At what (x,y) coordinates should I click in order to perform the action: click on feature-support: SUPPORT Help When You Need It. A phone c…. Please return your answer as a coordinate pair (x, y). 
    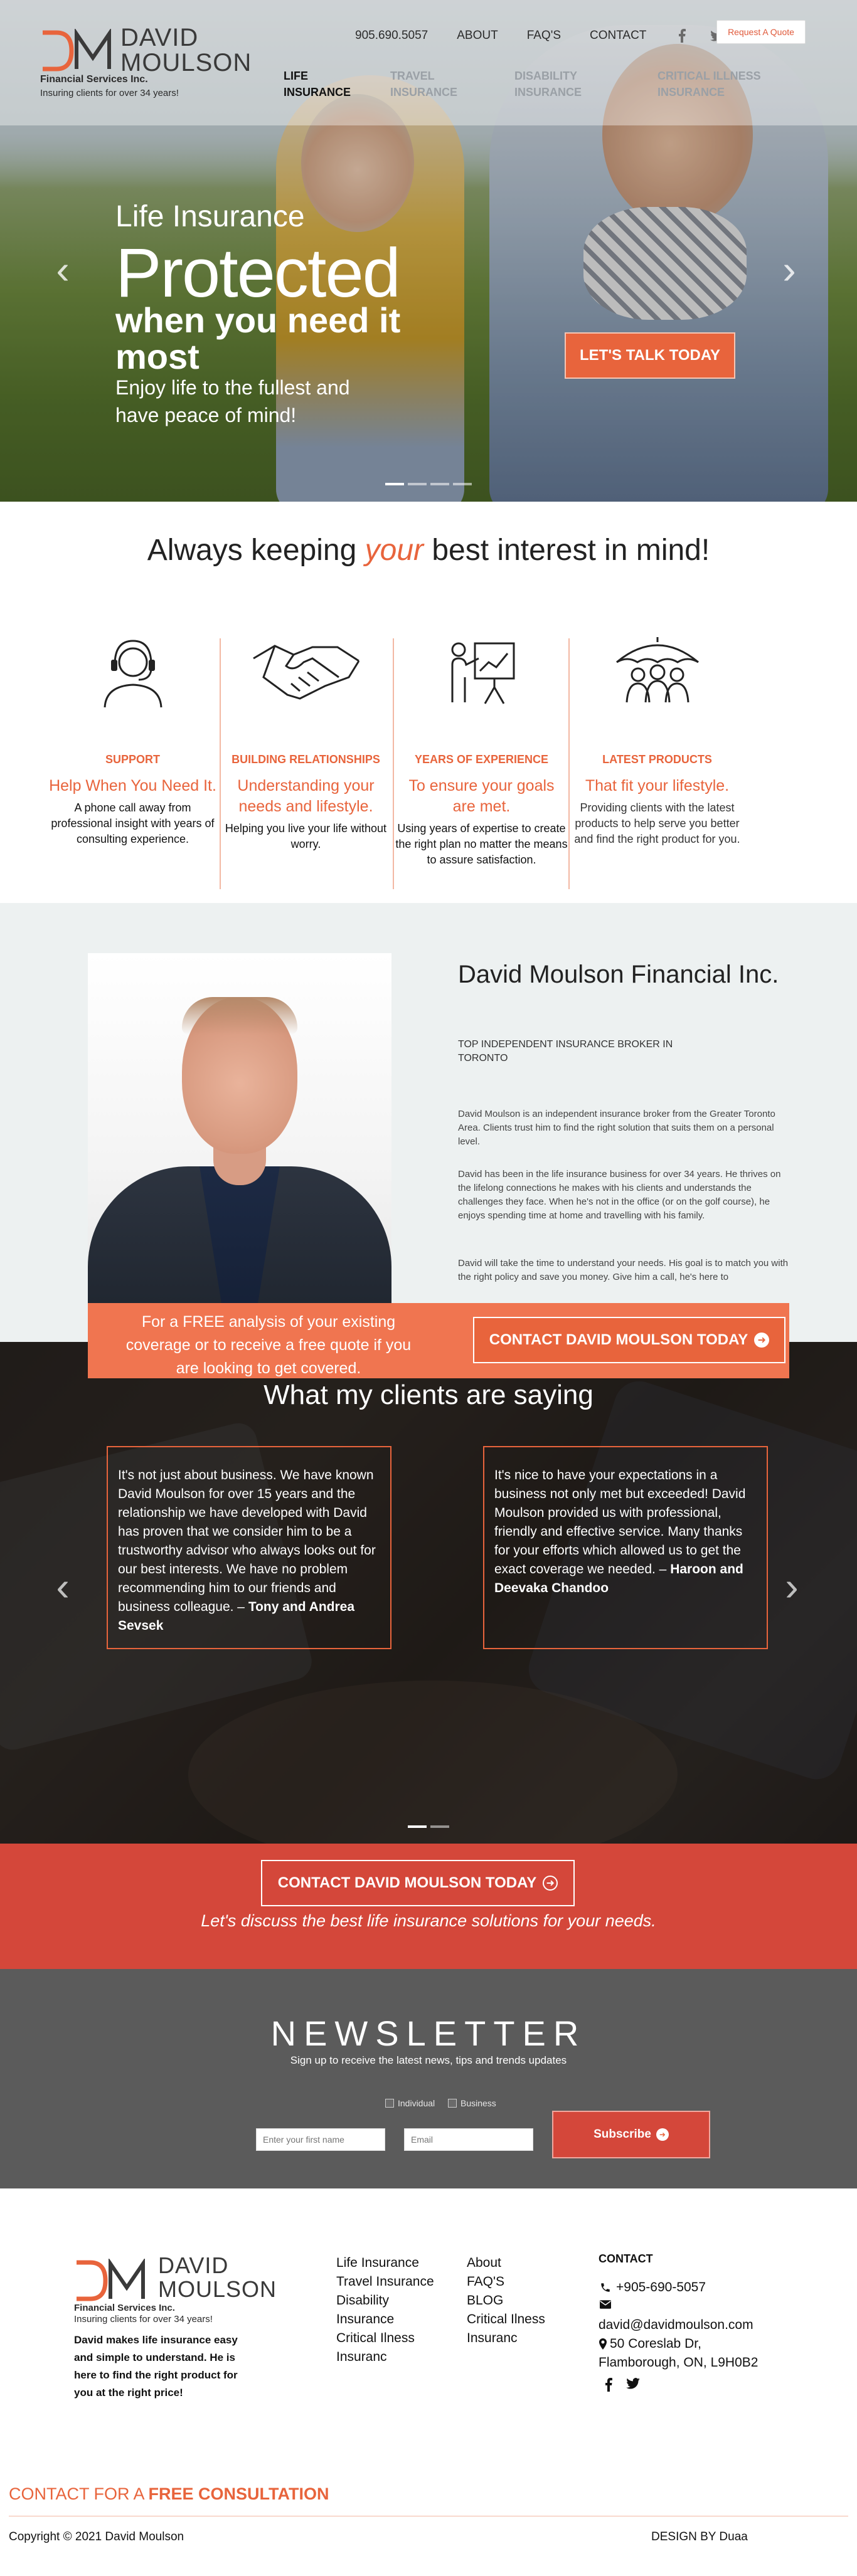
    Looking at the image, I should click on (132, 740).